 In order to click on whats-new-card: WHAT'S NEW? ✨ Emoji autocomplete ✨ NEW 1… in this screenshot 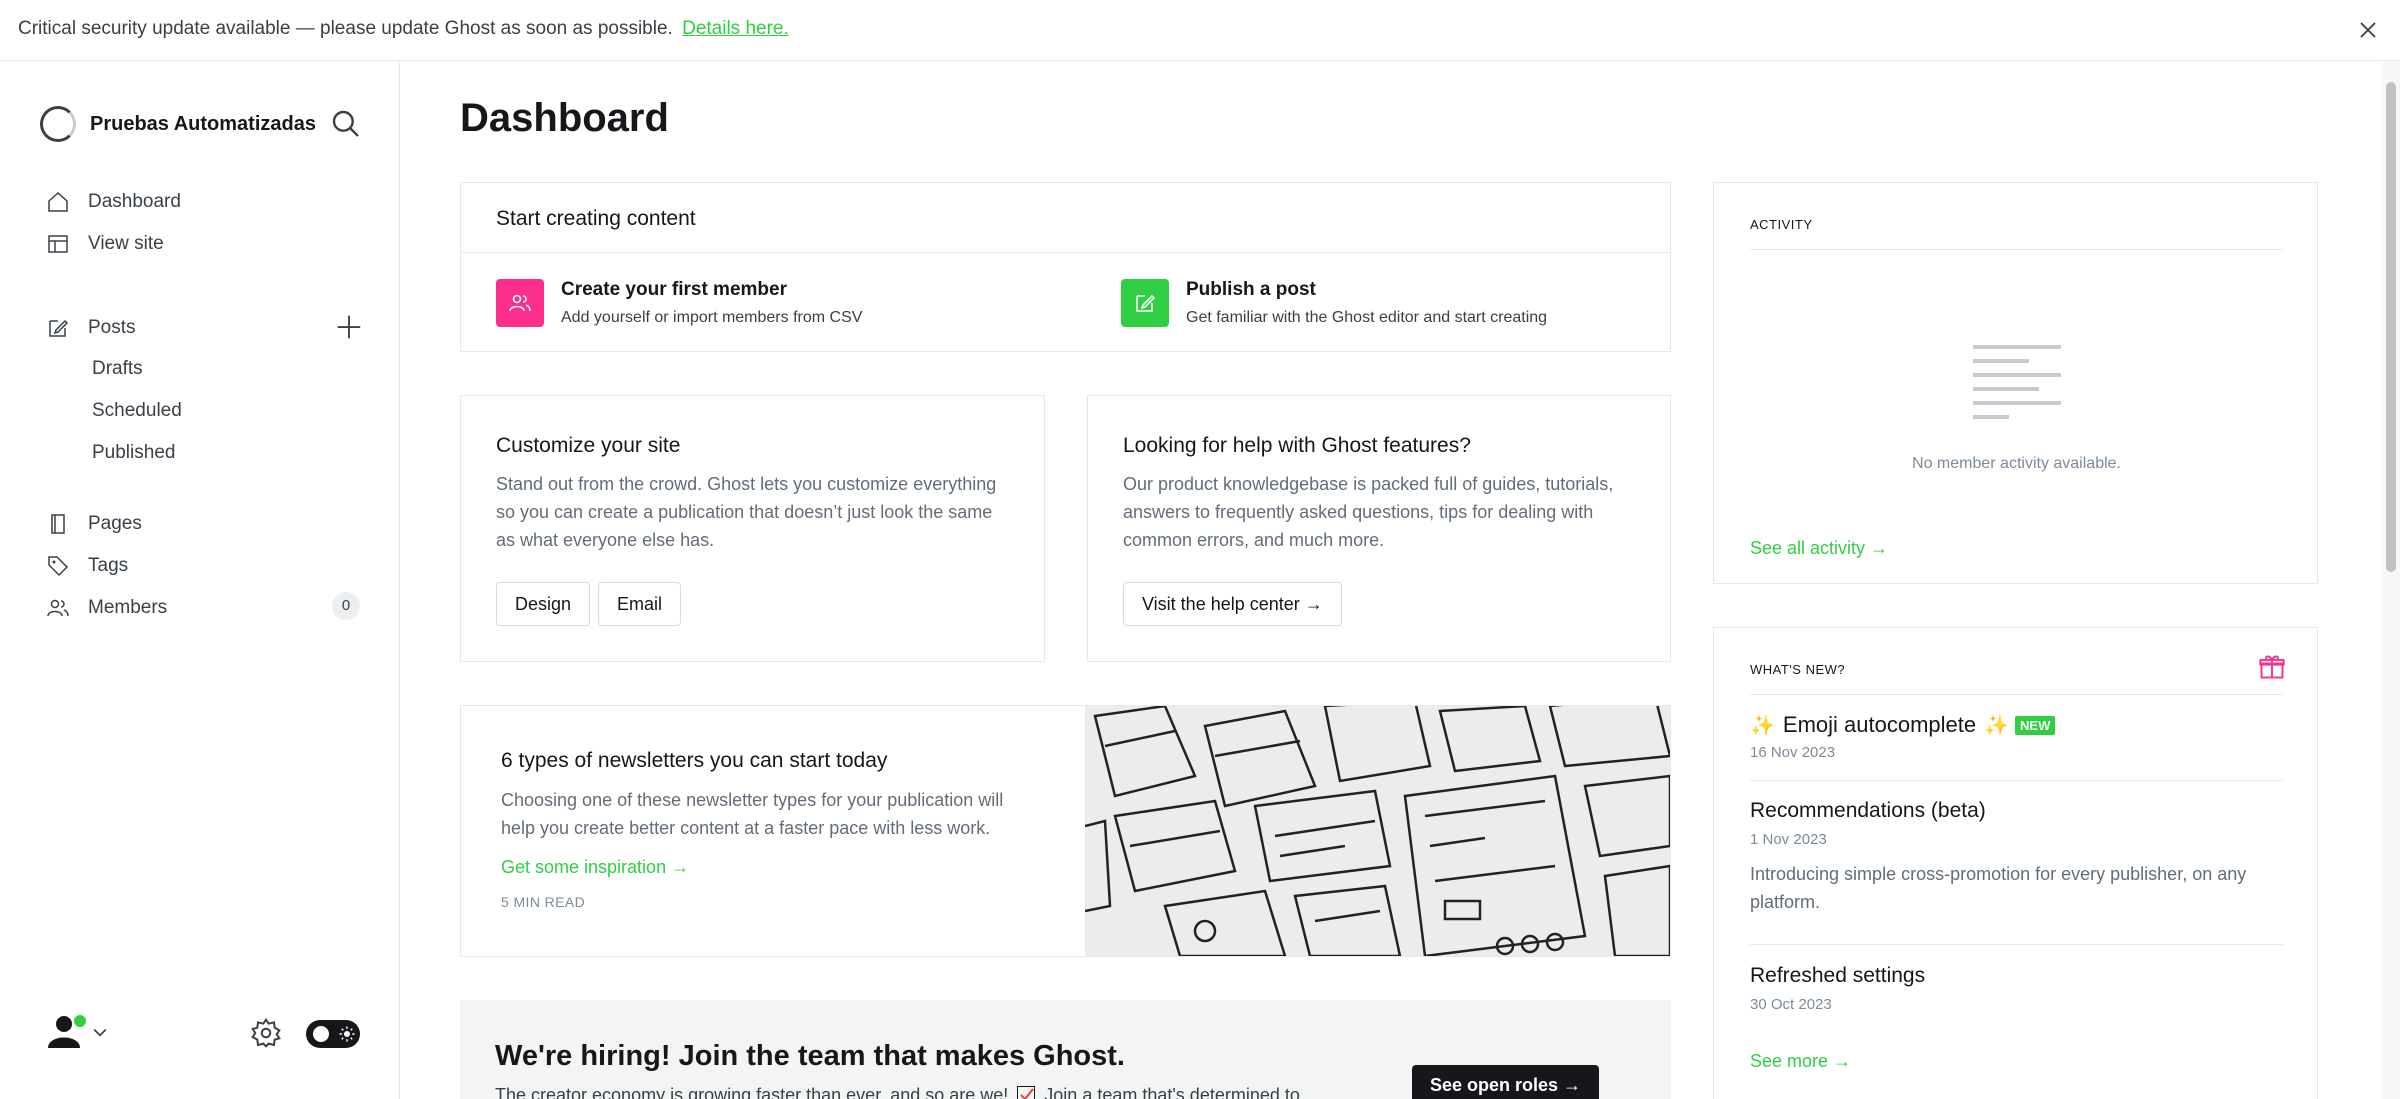, I will do `click(2015, 863)`.